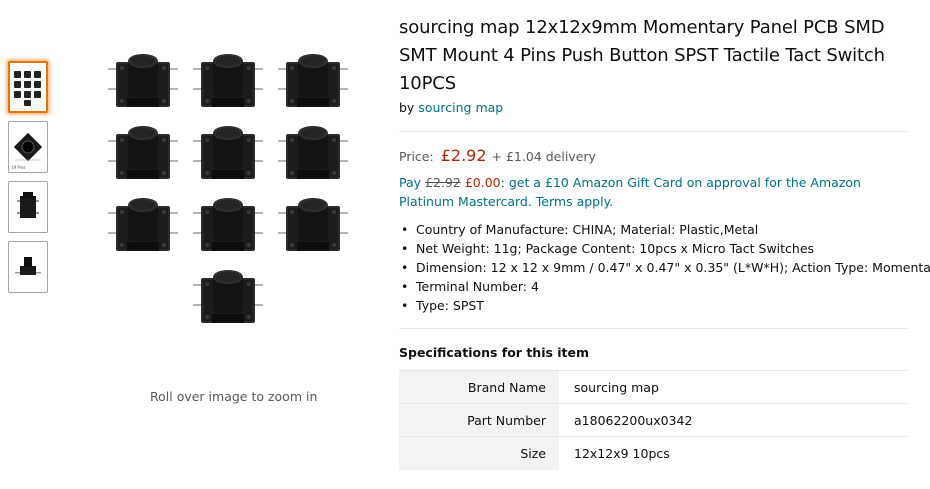  What do you see at coordinates (733, 420) in the screenshot?
I see `spec-value: a18062200ux0342` at bounding box center [733, 420].